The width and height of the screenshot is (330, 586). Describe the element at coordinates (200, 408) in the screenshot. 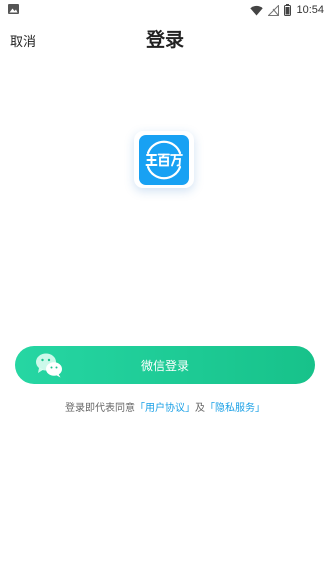

I see `agreement-conjunction: 及` at that location.